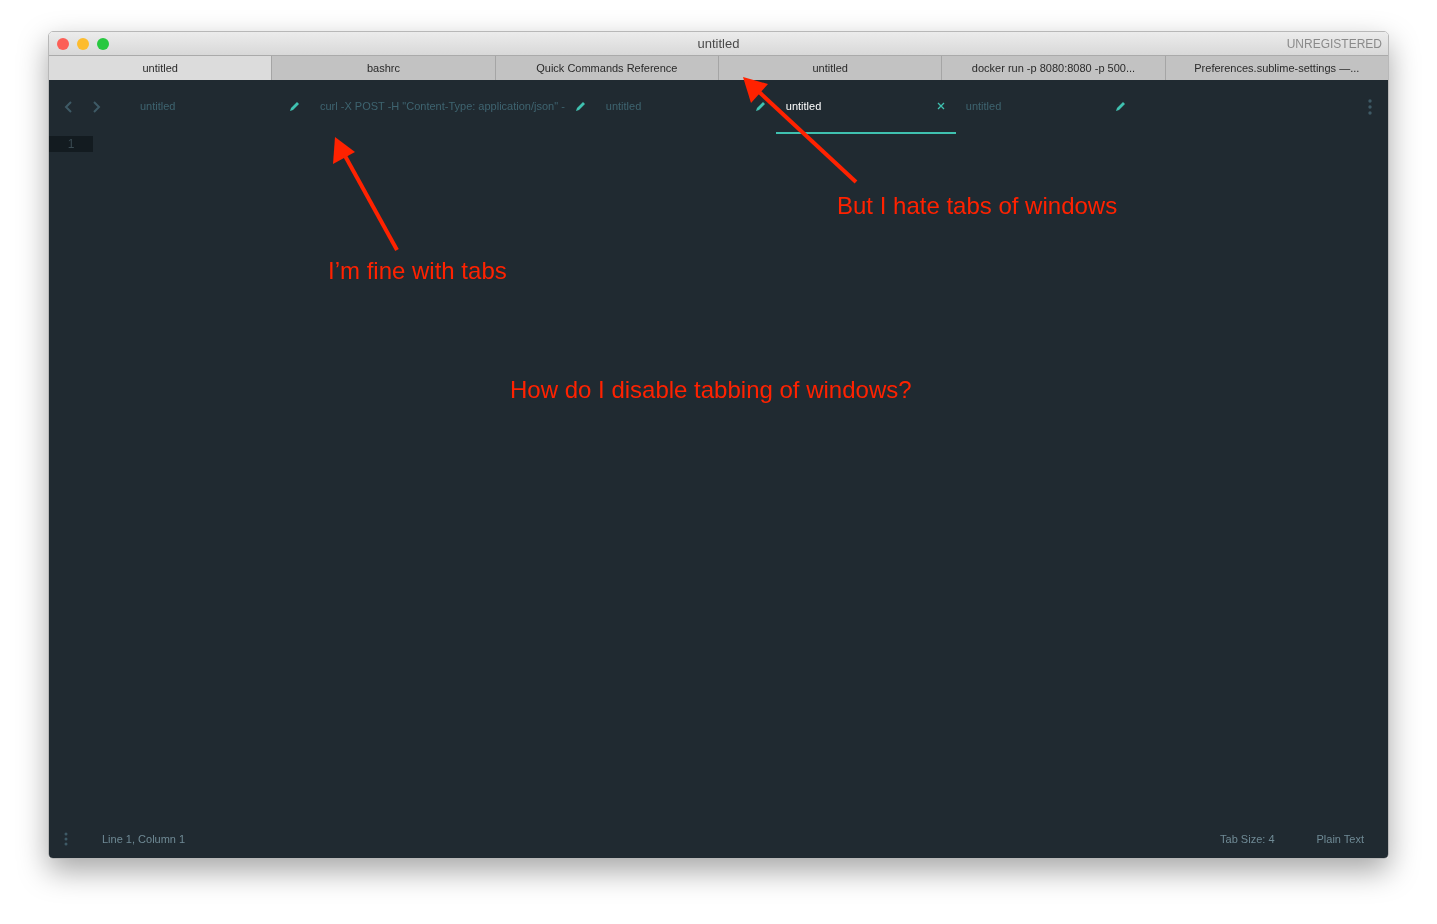 The width and height of the screenshot is (1437, 924). Describe the element at coordinates (977, 206) in the screenshot. I see `annotation-text: But I hate tabs of windows` at that location.